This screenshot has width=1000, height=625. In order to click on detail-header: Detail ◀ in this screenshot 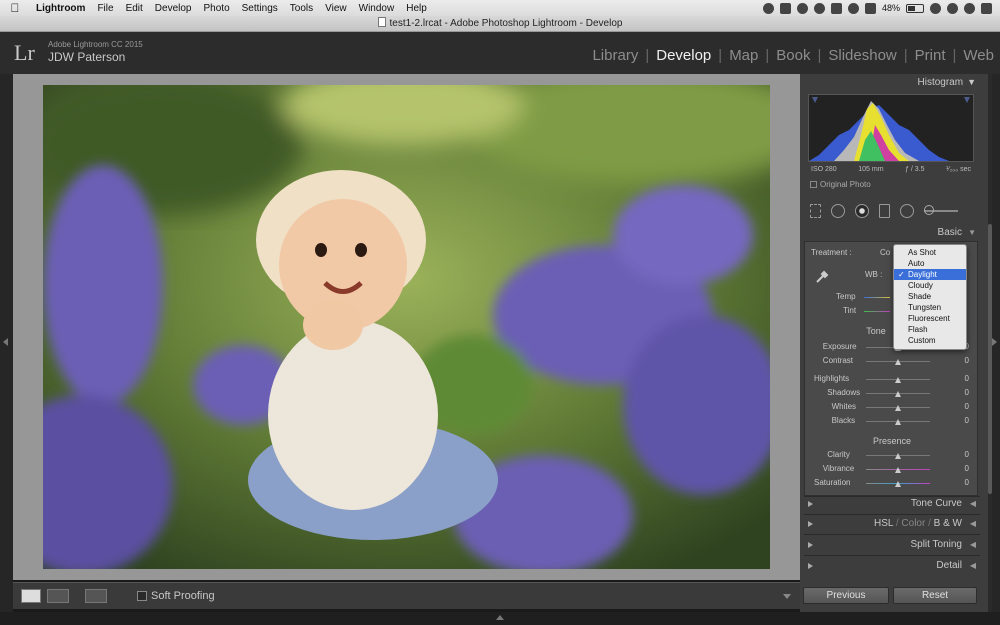, I will do `click(892, 566)`.